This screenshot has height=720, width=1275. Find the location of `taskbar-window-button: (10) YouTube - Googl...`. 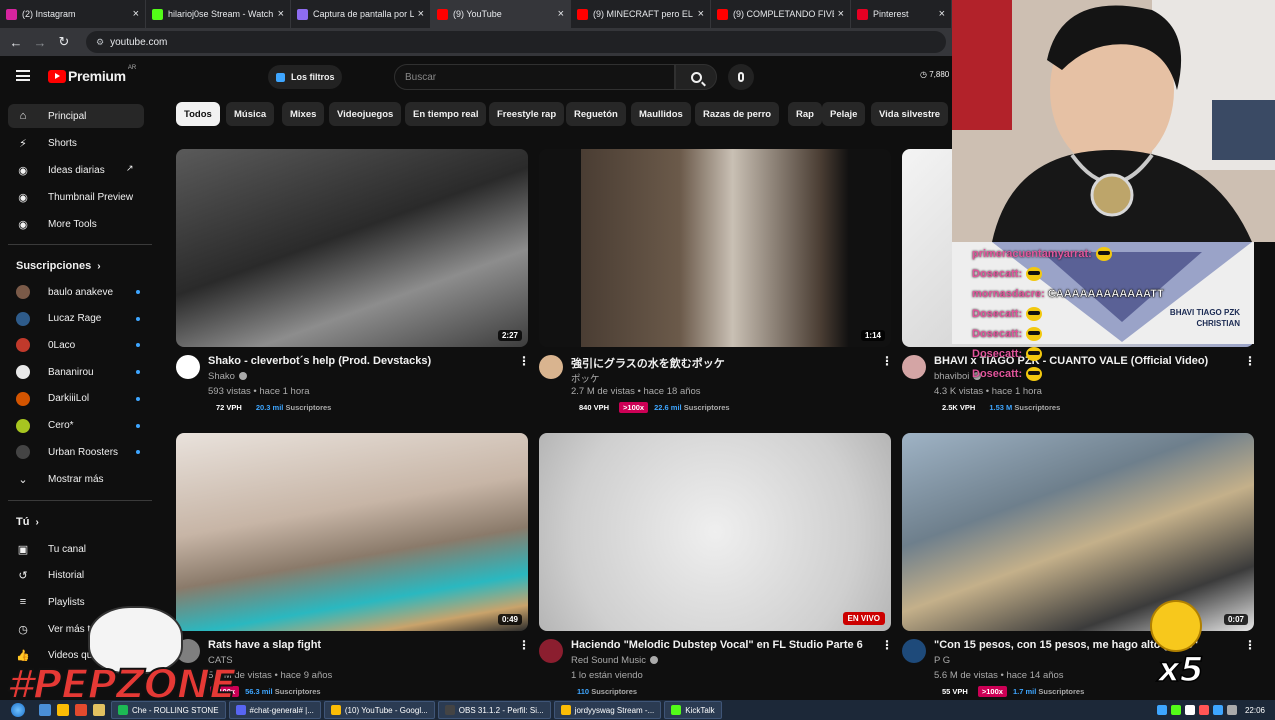

taskbar-window-button: (10) YouTube - Googl... is located at coordinates (379, 710).